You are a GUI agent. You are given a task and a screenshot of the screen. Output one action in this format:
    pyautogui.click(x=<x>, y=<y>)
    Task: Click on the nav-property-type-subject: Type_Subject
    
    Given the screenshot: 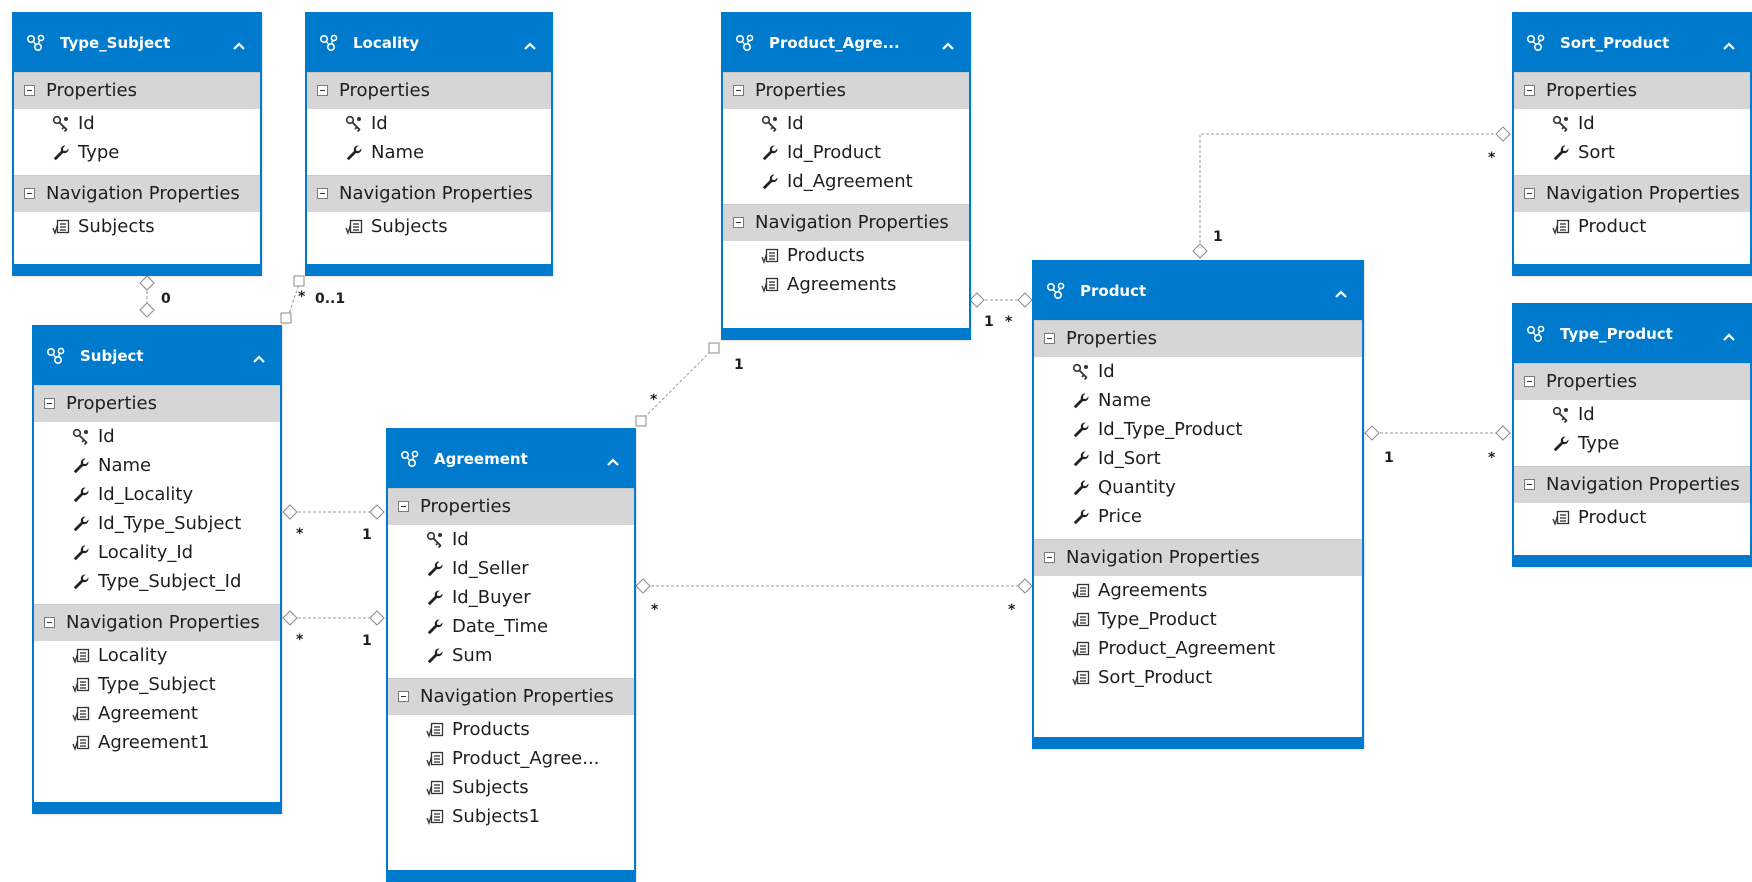 What is the action you would take?
    pyautogui.click(x=157, y=684)
    